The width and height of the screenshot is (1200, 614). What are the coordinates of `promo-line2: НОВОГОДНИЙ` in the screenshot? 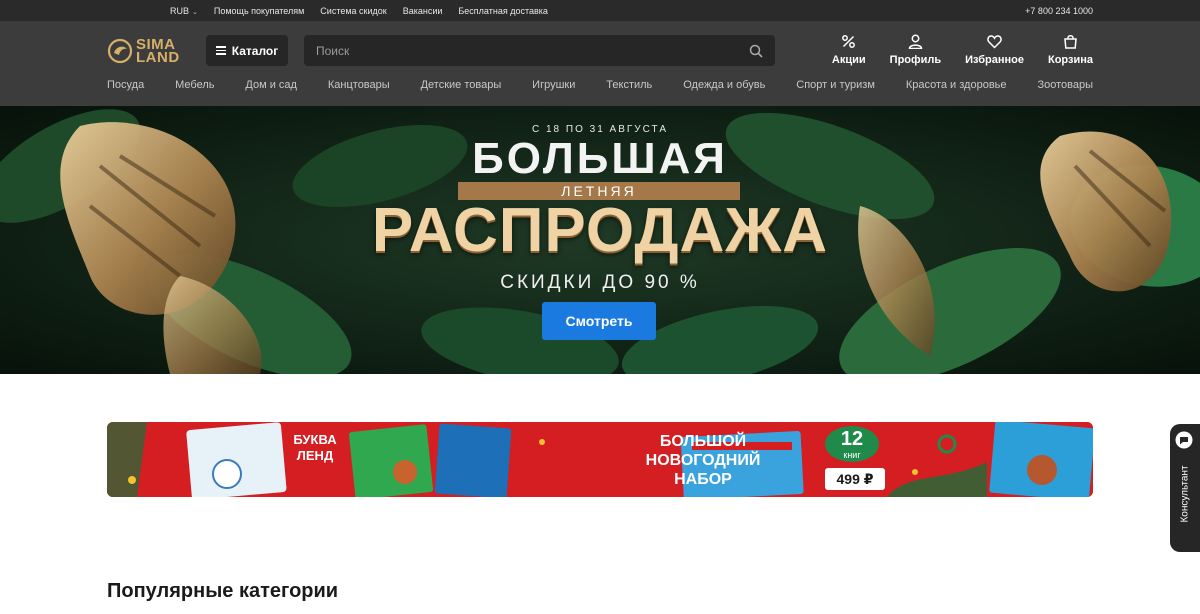 It's located at (703, 460).